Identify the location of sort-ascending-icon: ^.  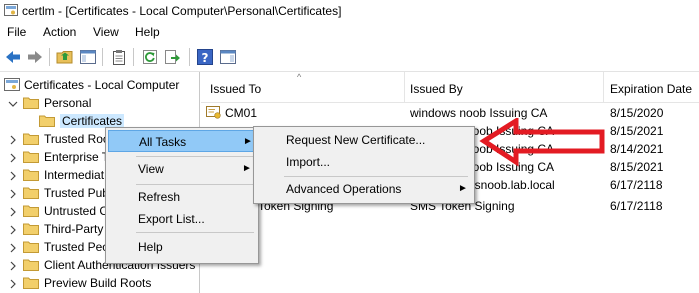
(299, 77).